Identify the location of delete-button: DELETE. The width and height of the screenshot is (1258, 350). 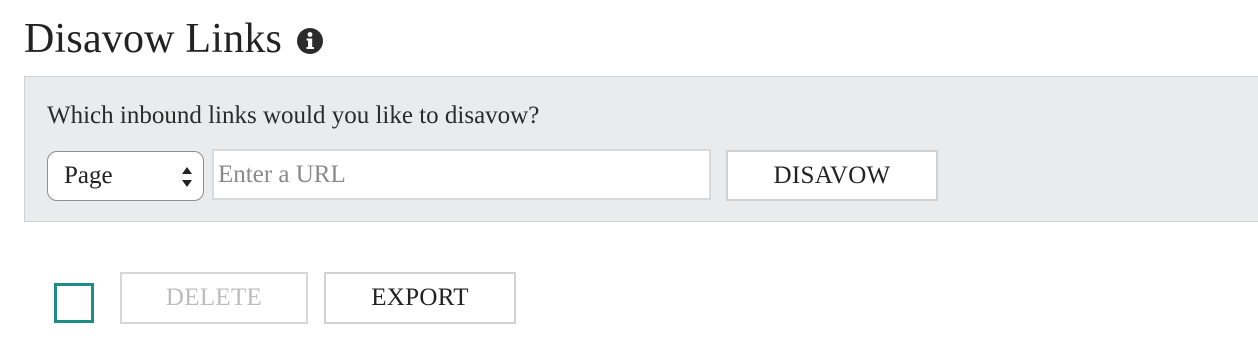
(214, 298).